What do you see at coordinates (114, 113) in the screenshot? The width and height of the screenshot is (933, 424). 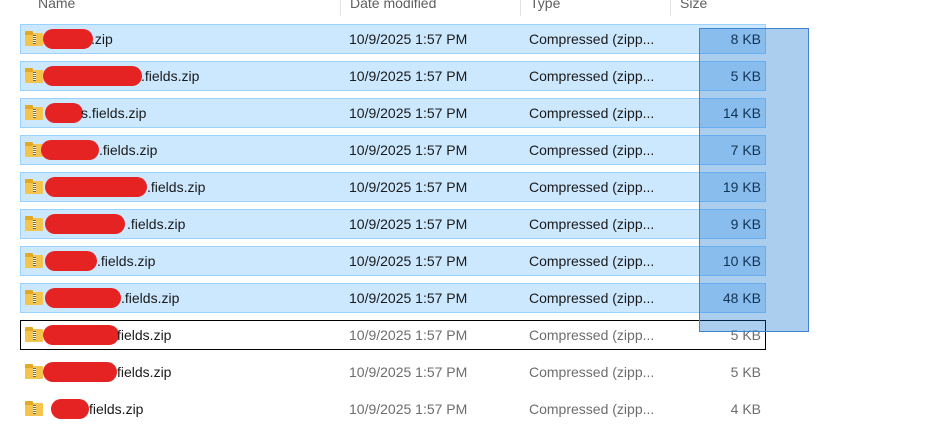 I see `file-name: s.fields.zip` at bounding box center [114, 113].